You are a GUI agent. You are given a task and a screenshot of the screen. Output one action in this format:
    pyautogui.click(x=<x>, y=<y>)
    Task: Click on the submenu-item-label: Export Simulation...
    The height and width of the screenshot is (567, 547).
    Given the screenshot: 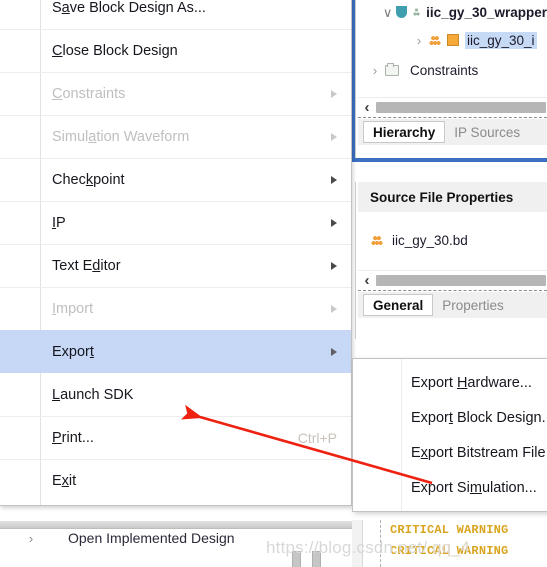 What is the action you would take?
    pyautogui.click(x=474, y=487)
    